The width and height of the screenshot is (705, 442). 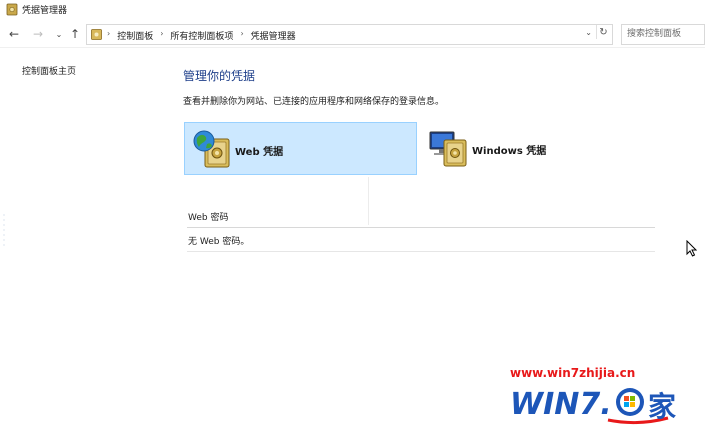 What do you see at coordinates (211, 149) in the screenshot?
I see `globe-vault-icon` at bounding box center [211, 149].